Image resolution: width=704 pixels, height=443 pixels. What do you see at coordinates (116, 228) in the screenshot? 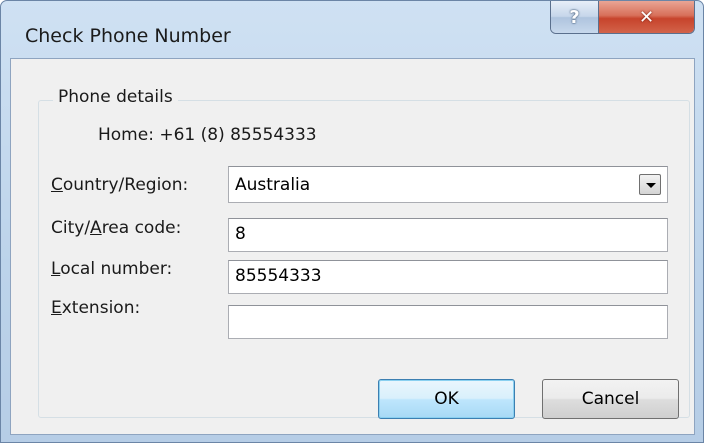
I see `city-area-code-label: City/Area code:` at bounding box center [116, 228].